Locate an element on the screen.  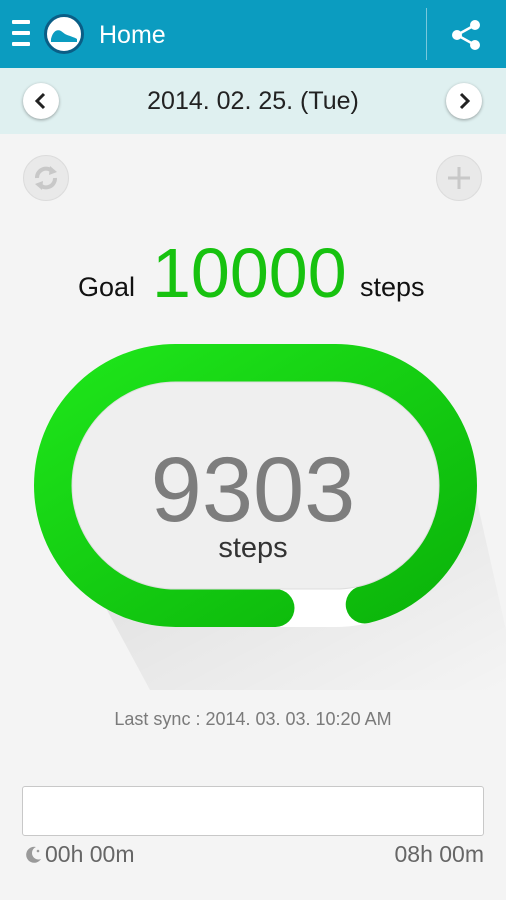
next-day-button is located at coordinates (464, 101).